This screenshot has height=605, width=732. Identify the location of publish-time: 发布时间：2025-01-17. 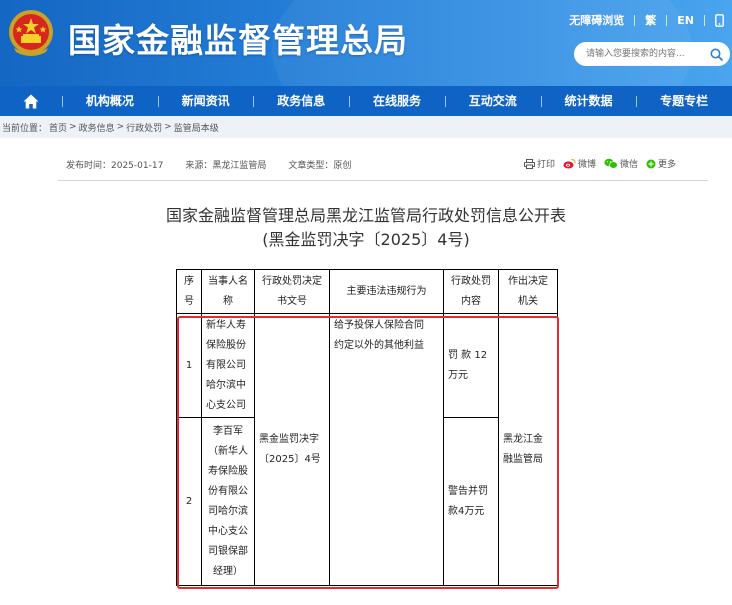
(115, 166).